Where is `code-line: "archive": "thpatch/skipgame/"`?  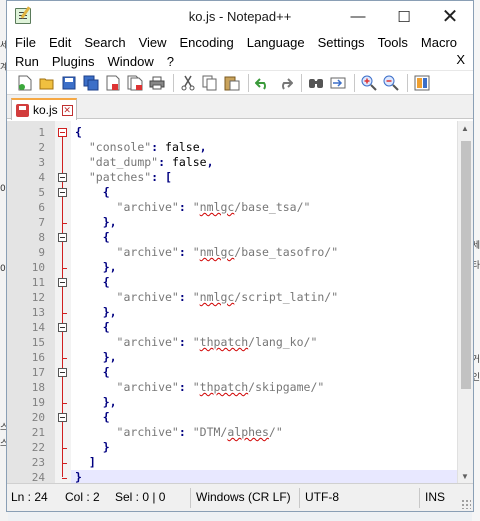
code-line: "archive": "thpatch/skipgame/" is located at coordinates (200, 387).